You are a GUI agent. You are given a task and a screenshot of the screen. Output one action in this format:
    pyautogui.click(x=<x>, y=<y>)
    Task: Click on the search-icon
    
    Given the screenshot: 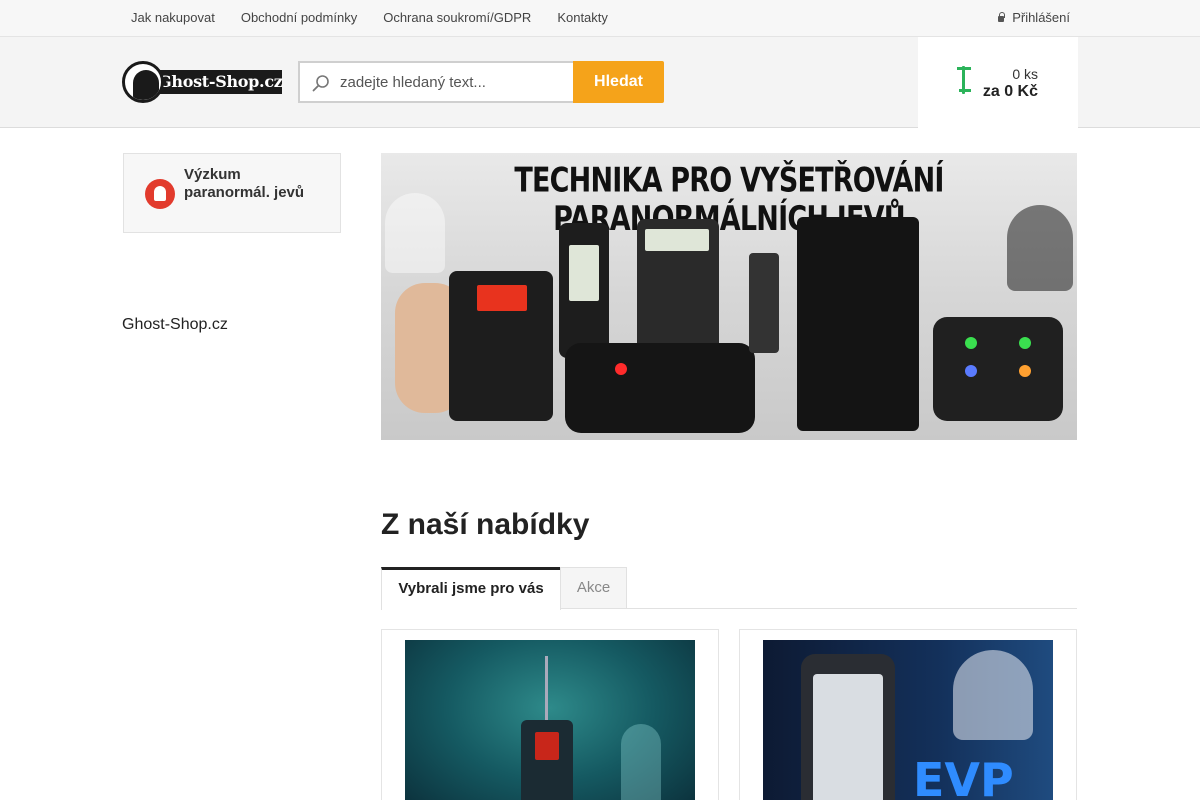 What is the action you would take?
    pyautogui.click(x=320, y=83)
    